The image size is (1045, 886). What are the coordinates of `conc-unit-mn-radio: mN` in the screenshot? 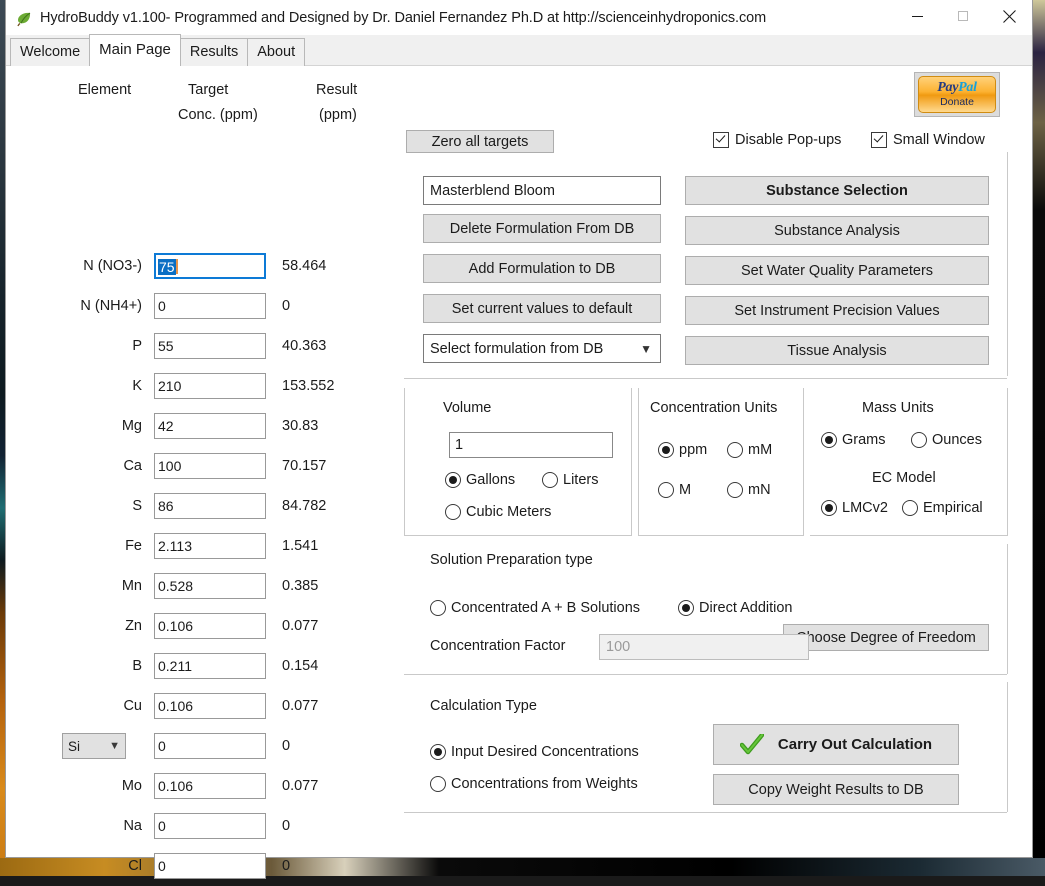 It's located at (749, 490).